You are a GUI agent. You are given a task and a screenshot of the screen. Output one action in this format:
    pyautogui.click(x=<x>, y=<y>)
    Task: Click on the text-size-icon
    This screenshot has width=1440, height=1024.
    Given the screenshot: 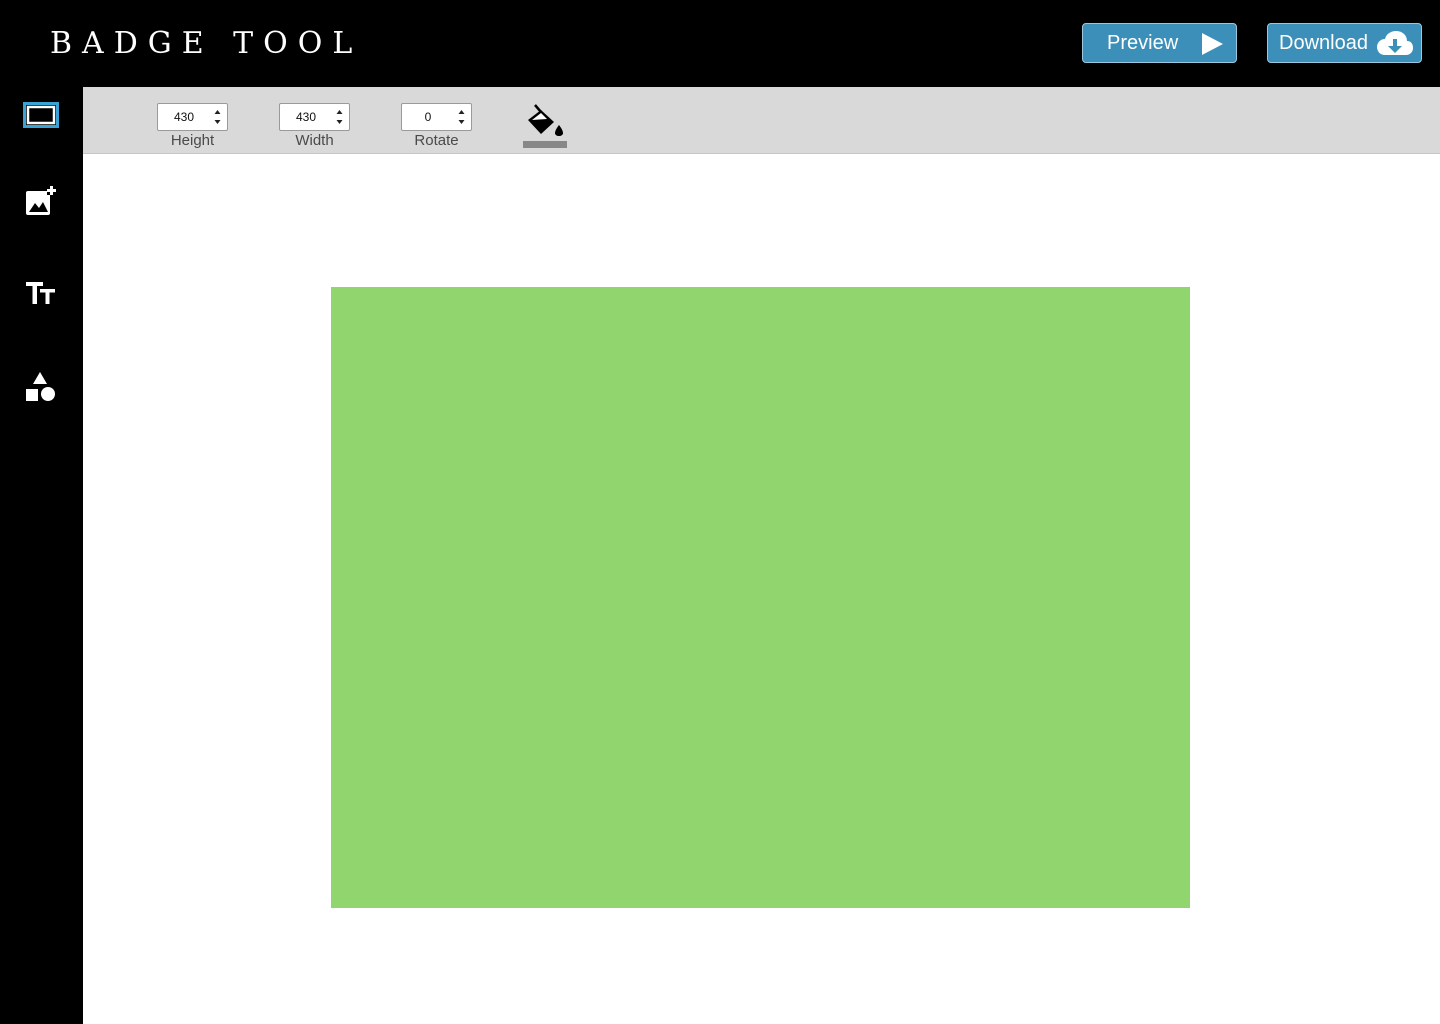 What is the action you would take?
    pyautogui.click(x=40, y=293)
    